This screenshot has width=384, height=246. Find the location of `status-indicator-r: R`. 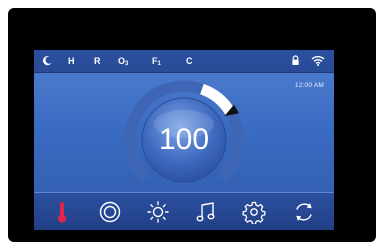

status-indicator-r: R is located at coordinates (97, 61).